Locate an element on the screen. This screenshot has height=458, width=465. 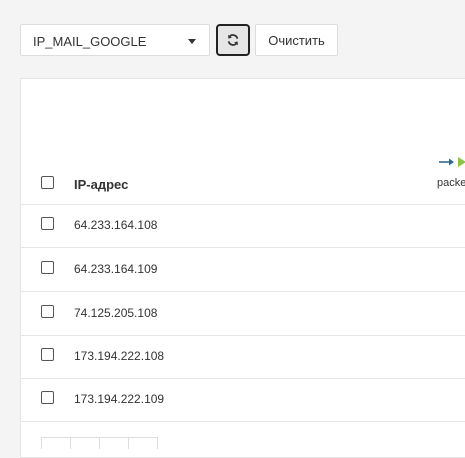
table-row: 173.194.222.109 is located at coordinates (243, 400).